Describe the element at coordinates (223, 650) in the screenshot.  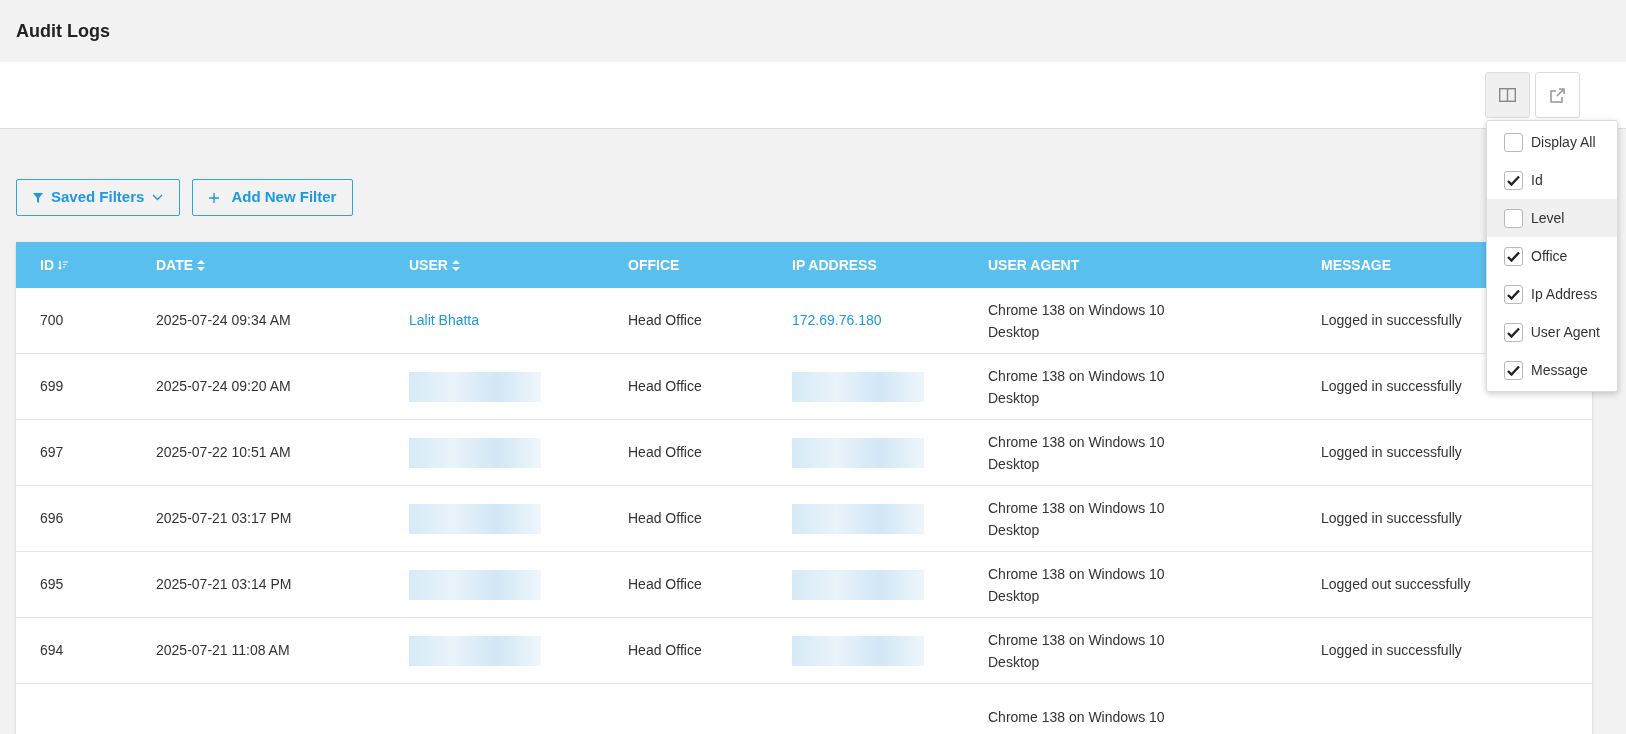
I see `table-cell: 2025-07-21 11:08 AM` at that location.